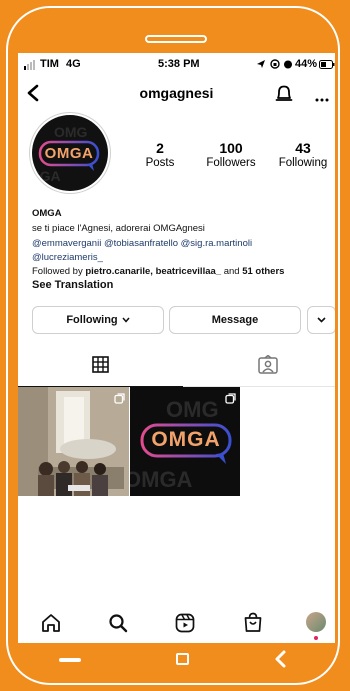 This screenshot has width=350, height=691. I want to click on profile-name: OMGA, so click(47, 213).